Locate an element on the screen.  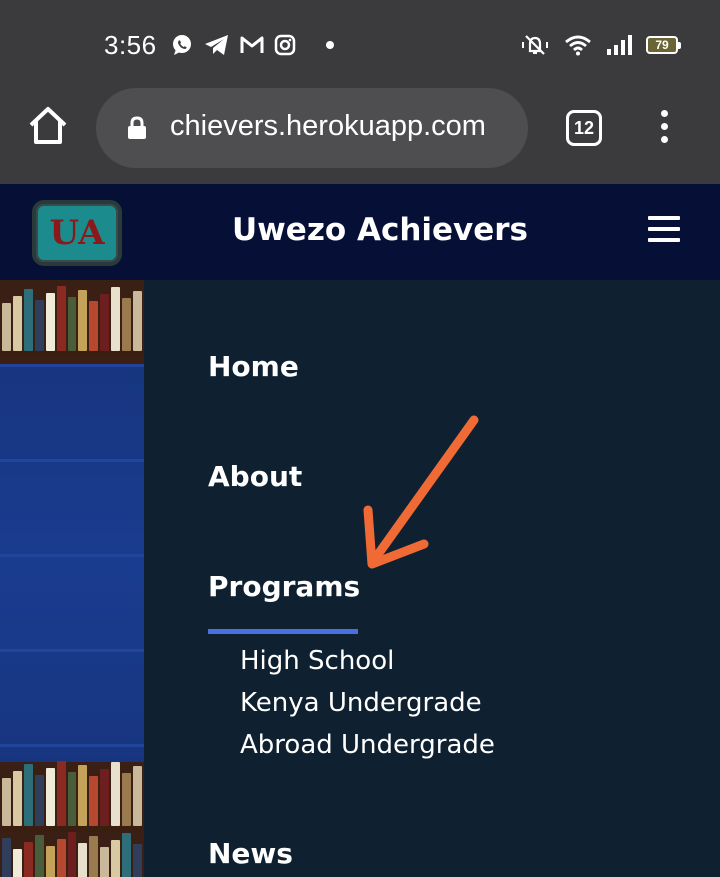
vibrate-mute-icon is located at coordinates (535, 45).